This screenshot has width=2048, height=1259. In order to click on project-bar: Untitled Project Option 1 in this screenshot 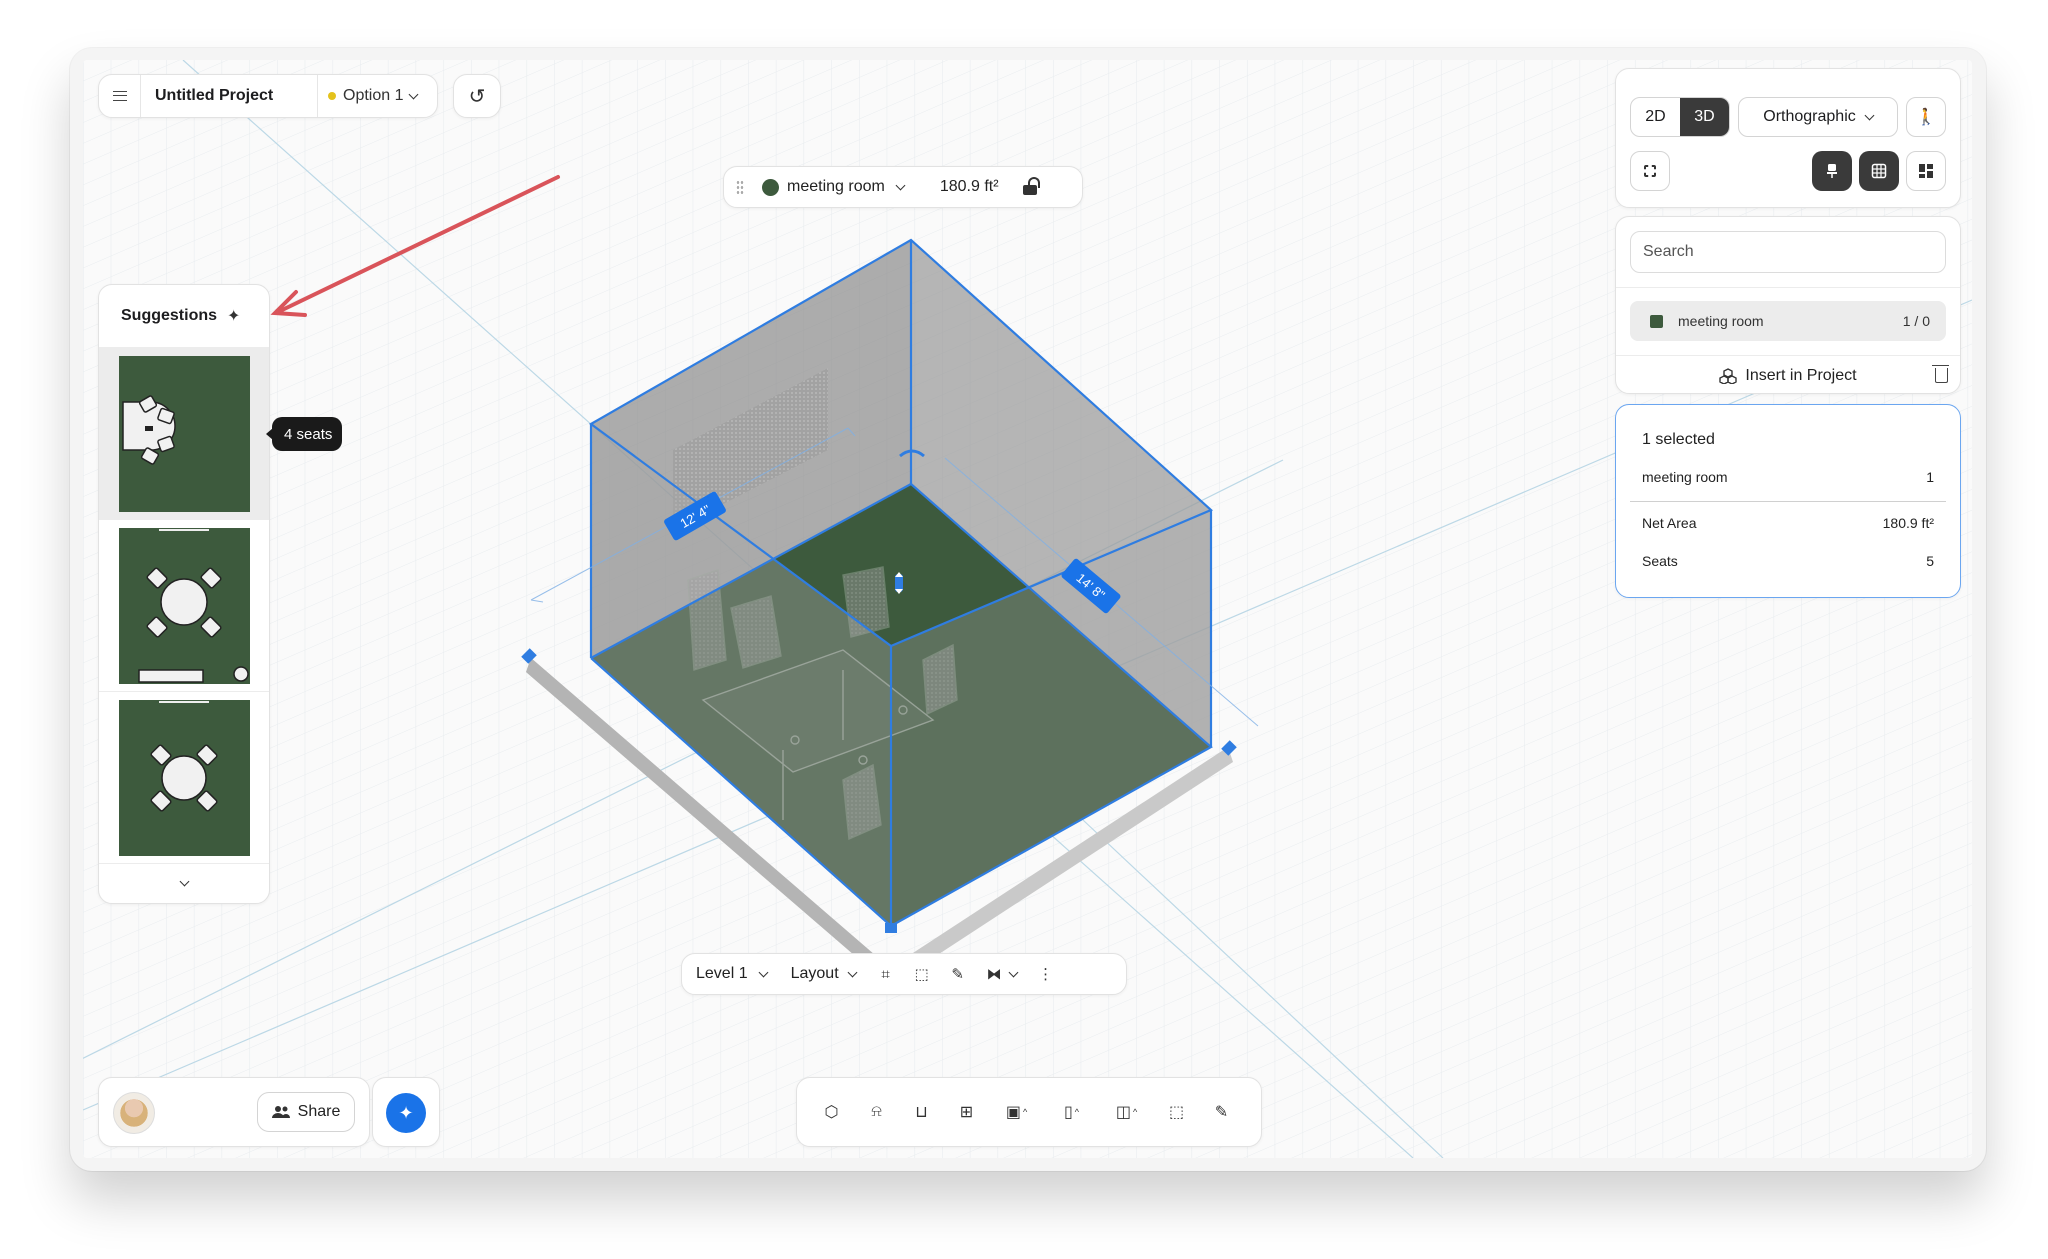, I will do `click(268, 96)`.